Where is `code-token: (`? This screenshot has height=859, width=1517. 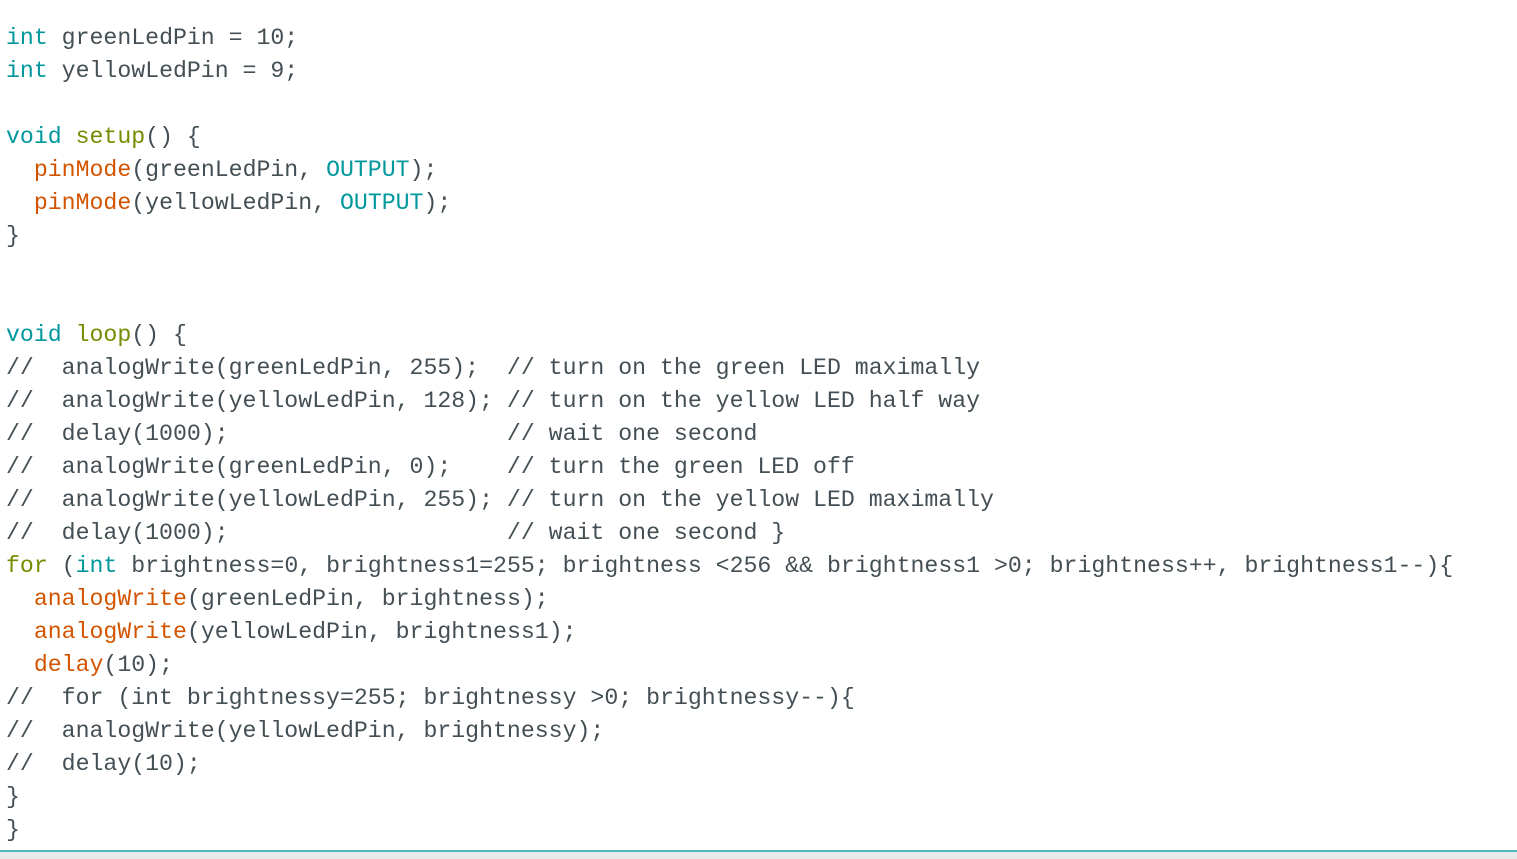 code-token: ( is located at coordinates (61, 566).